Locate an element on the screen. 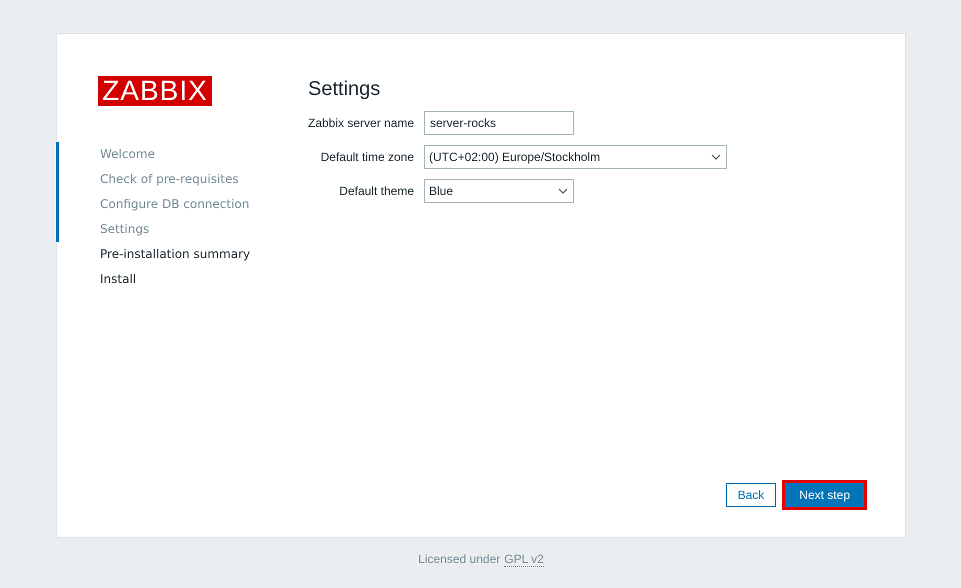  zabbix-logo: ZABBIX is located at coordinates (155, 91).